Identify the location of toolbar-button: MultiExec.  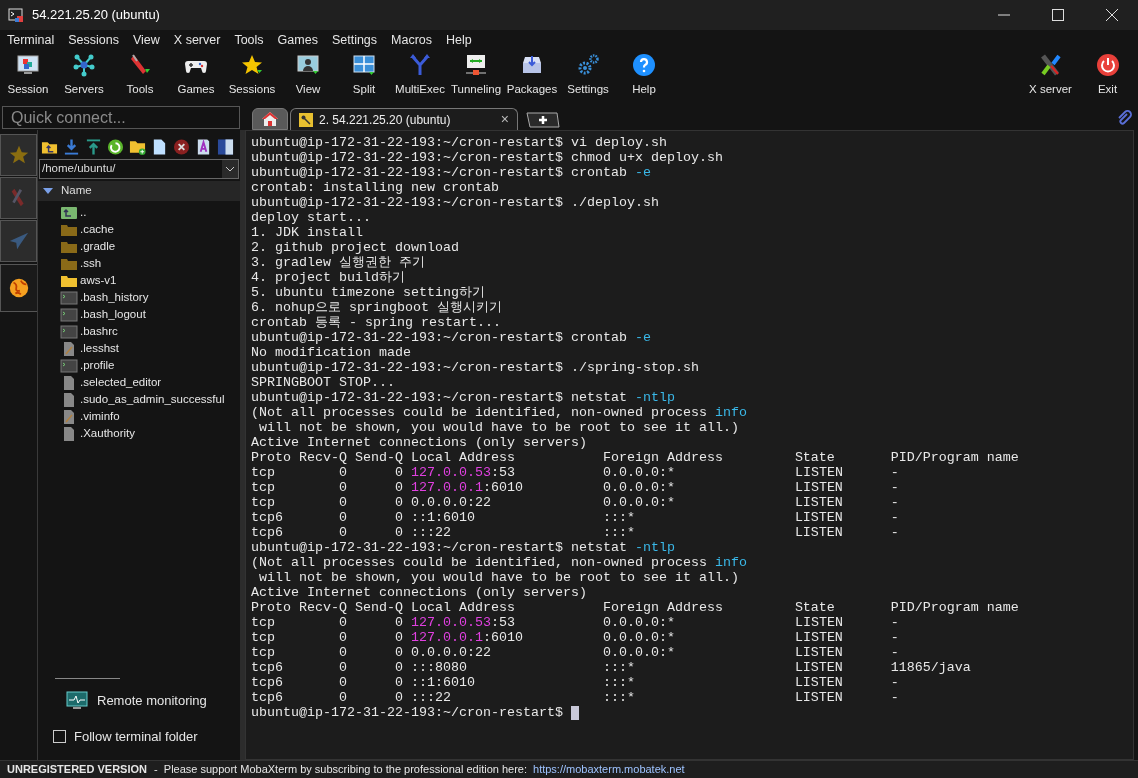
(420, 76).